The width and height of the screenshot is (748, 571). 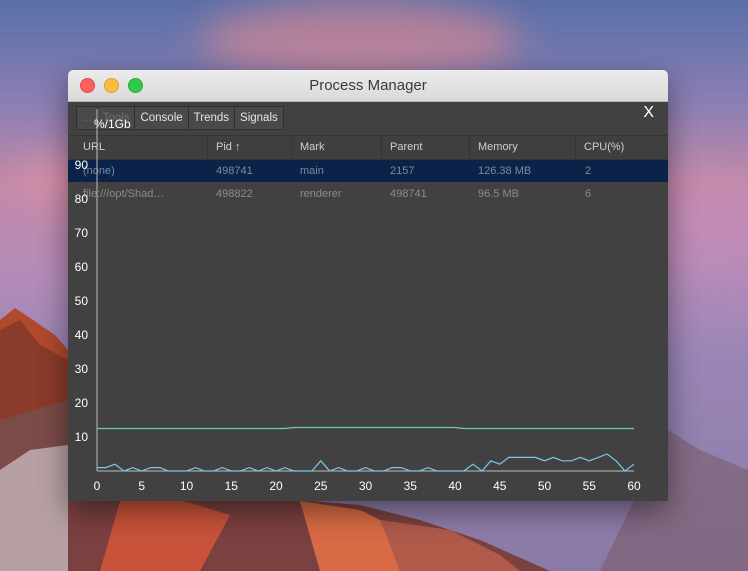 What do you see at coordinates (82, 335) in the screenshot?
I see `y-tick-label: 40` at bounding box center [82, 335].